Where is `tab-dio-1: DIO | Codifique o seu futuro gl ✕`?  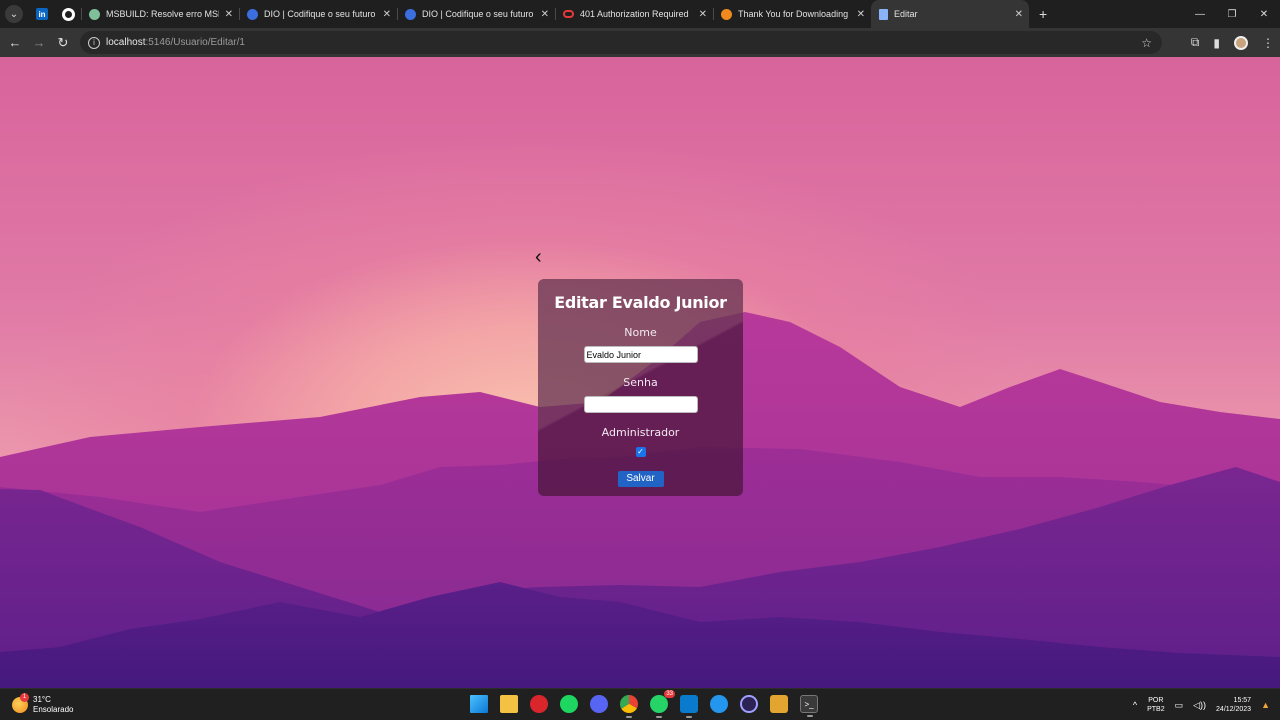
tab-dio-1: DIO | Codifique o seu futuro gl ✕ is located at coordinates (318, 14).